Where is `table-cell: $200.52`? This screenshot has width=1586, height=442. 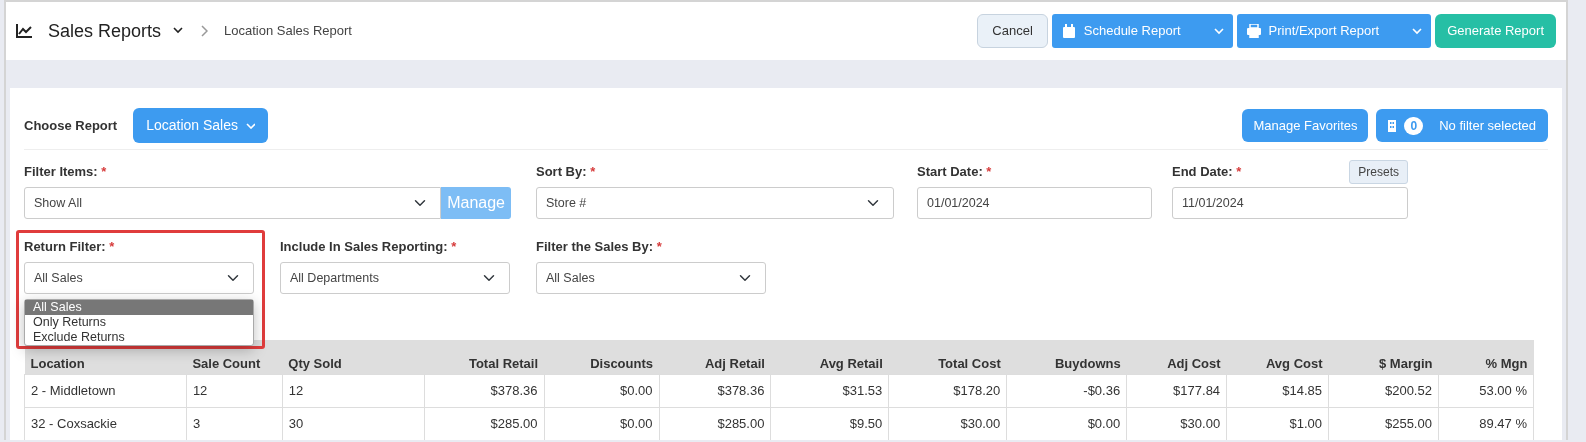 table-cell: $200.52 is located at coordinates (1383, 390).